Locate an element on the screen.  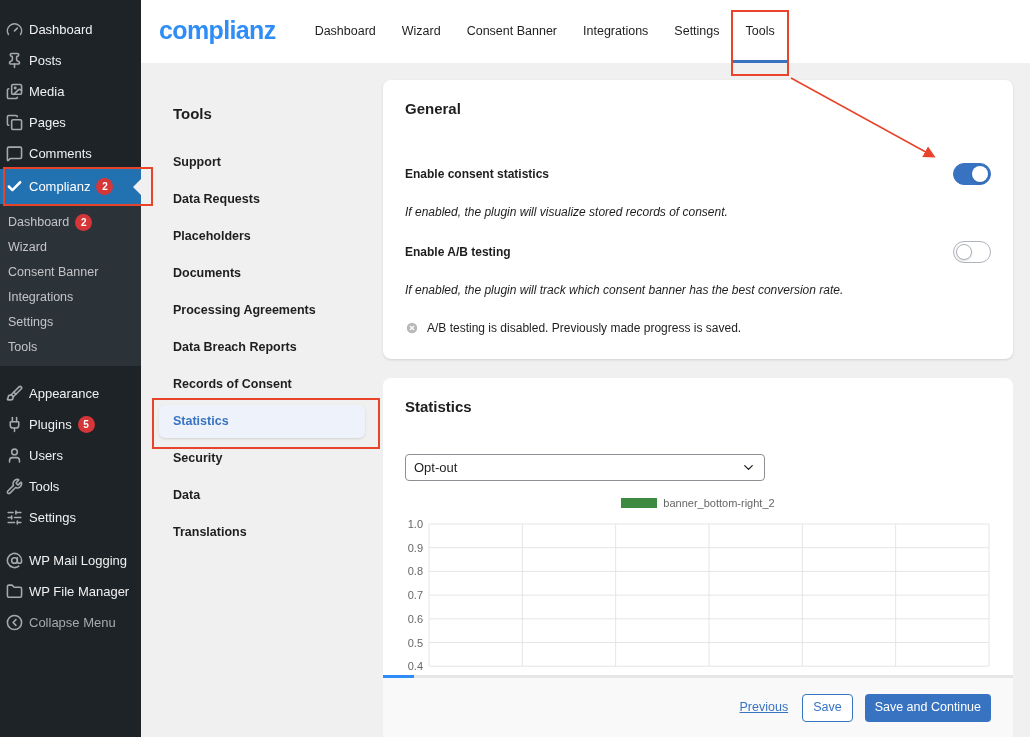
sidebar-item: Media is located at coordinates (70, 91).